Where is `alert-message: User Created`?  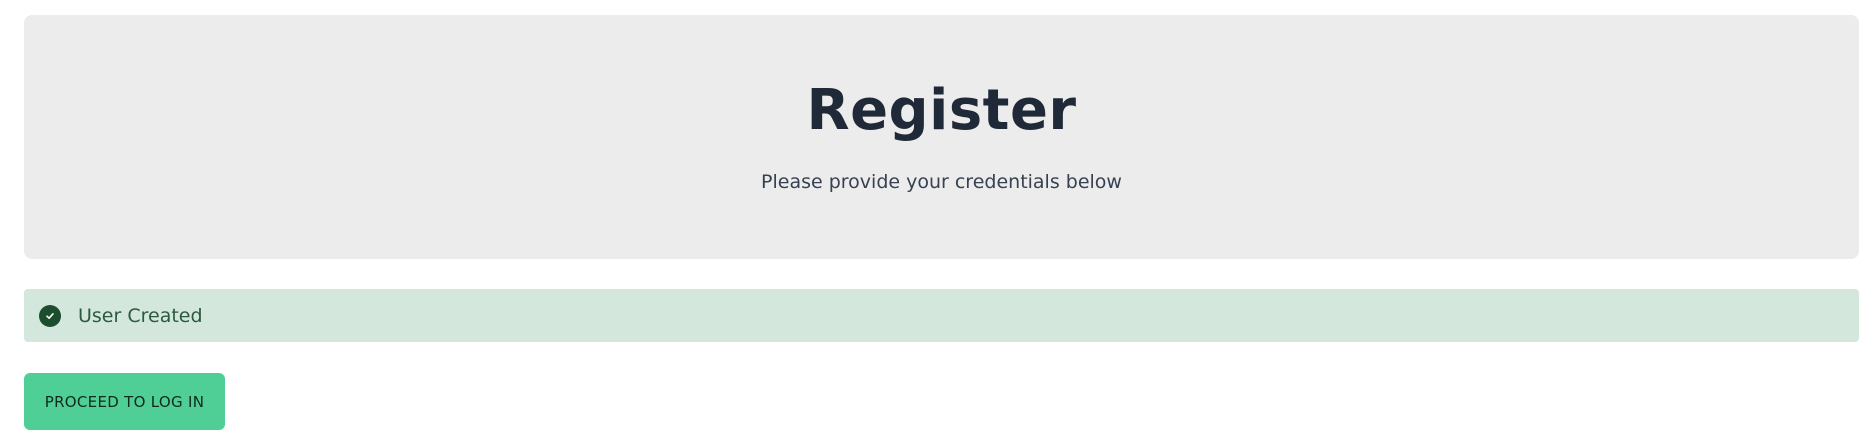 alert-message: User Created is located at coordinates (140, 315).